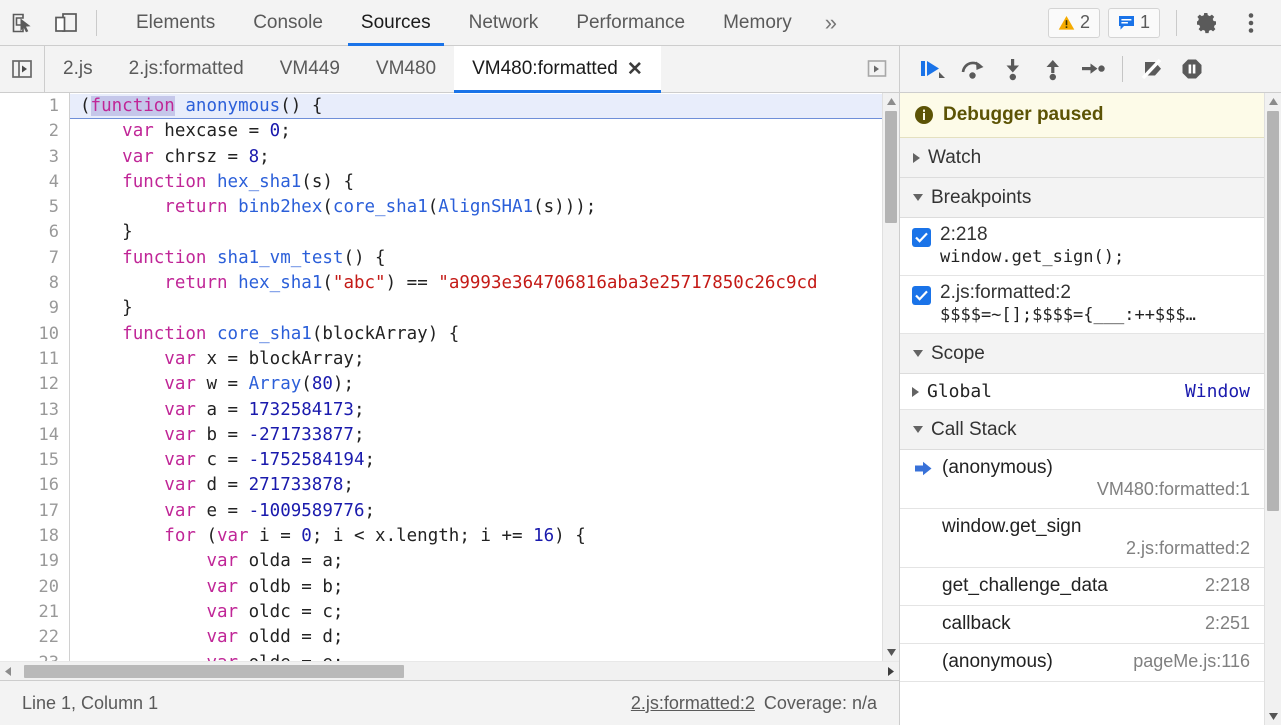 This screenshot has height=725, width=1281. I want to click on warning-badge: 2, so click(1073, 22).